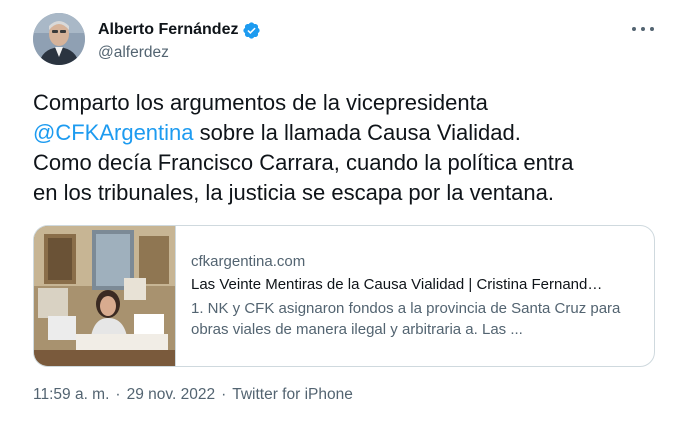 The width and height of the screenshot is (686, 432). Describe the element at coordinates (179, 42) in the screenshot. I see `author-block: Alberto Fernández @alferdez` at that location.